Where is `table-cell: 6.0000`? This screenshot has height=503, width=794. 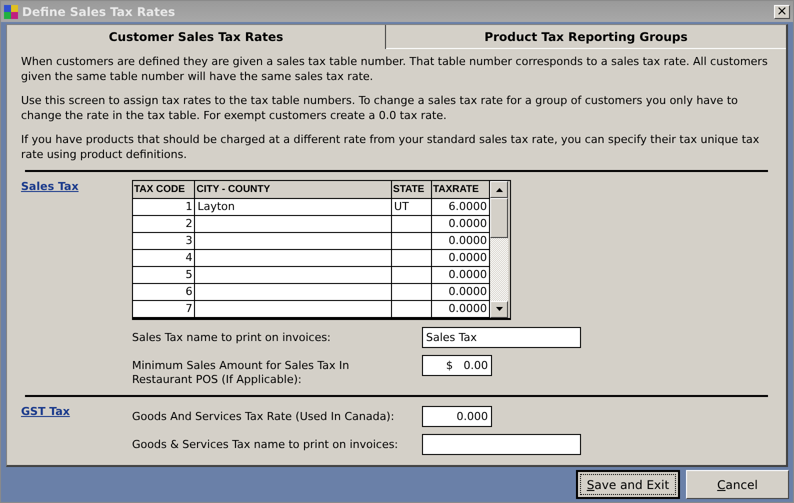 table-cell: 6.0000 is located at coordinates (461, 206).